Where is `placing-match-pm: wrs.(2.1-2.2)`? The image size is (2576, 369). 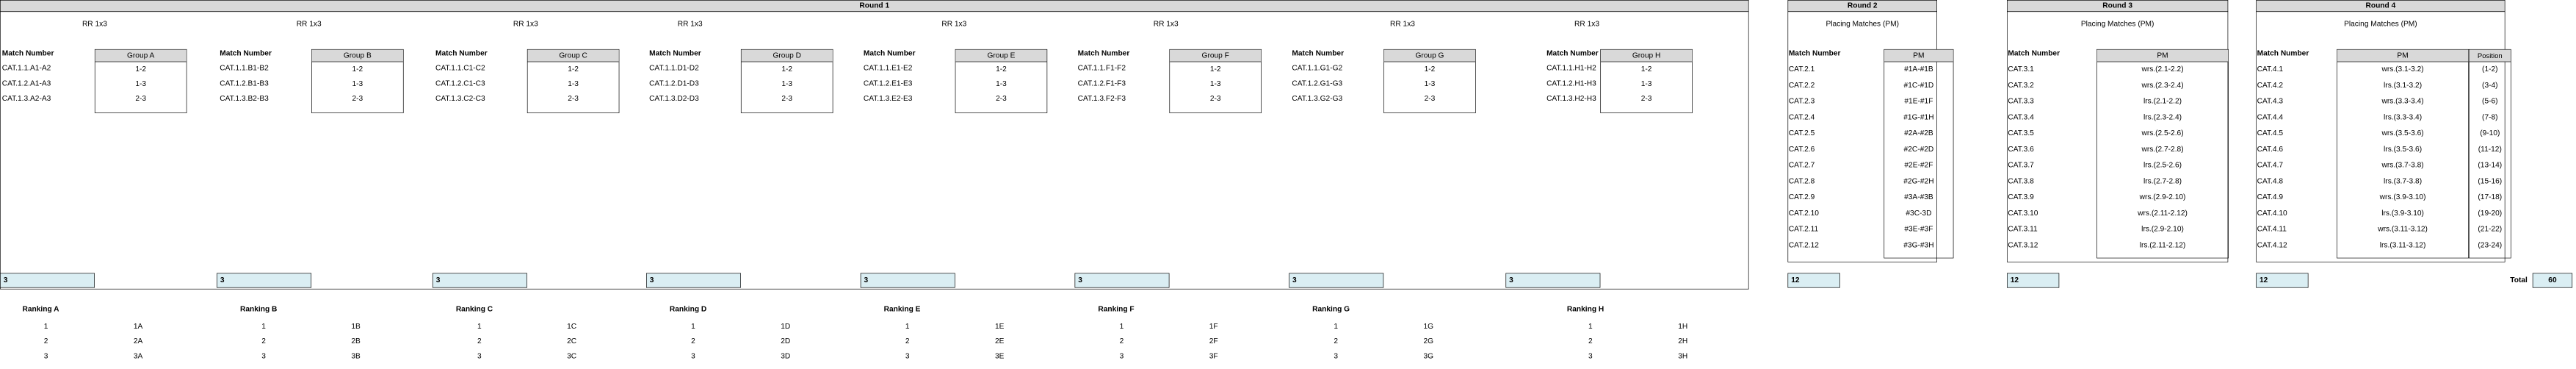
placing-match-pm: wrs.(2.1-2.2) is located at coordinates (2162, 69).